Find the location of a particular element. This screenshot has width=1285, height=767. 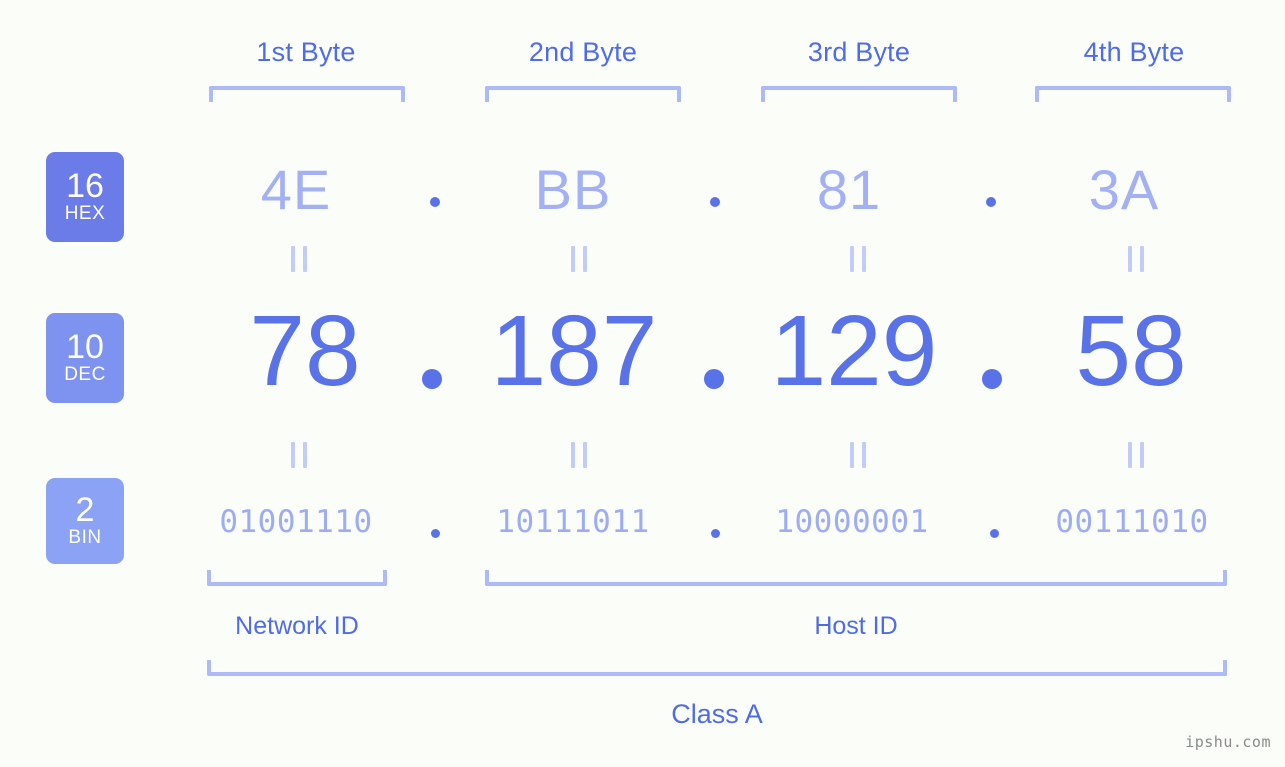

dec-octet-3: 129 is located at coordinates (854, 351).